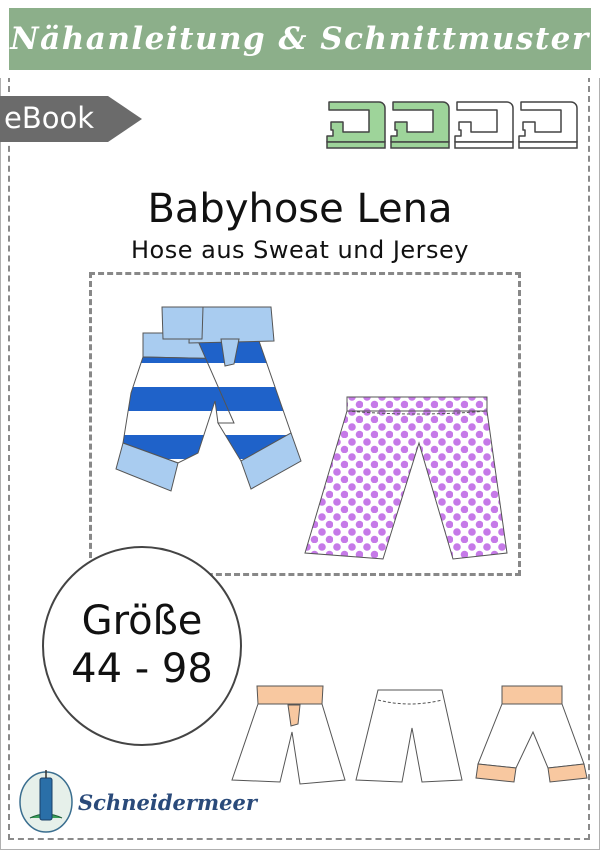  I want to click on product-title: Babyhose Lena, so click(300, 209).